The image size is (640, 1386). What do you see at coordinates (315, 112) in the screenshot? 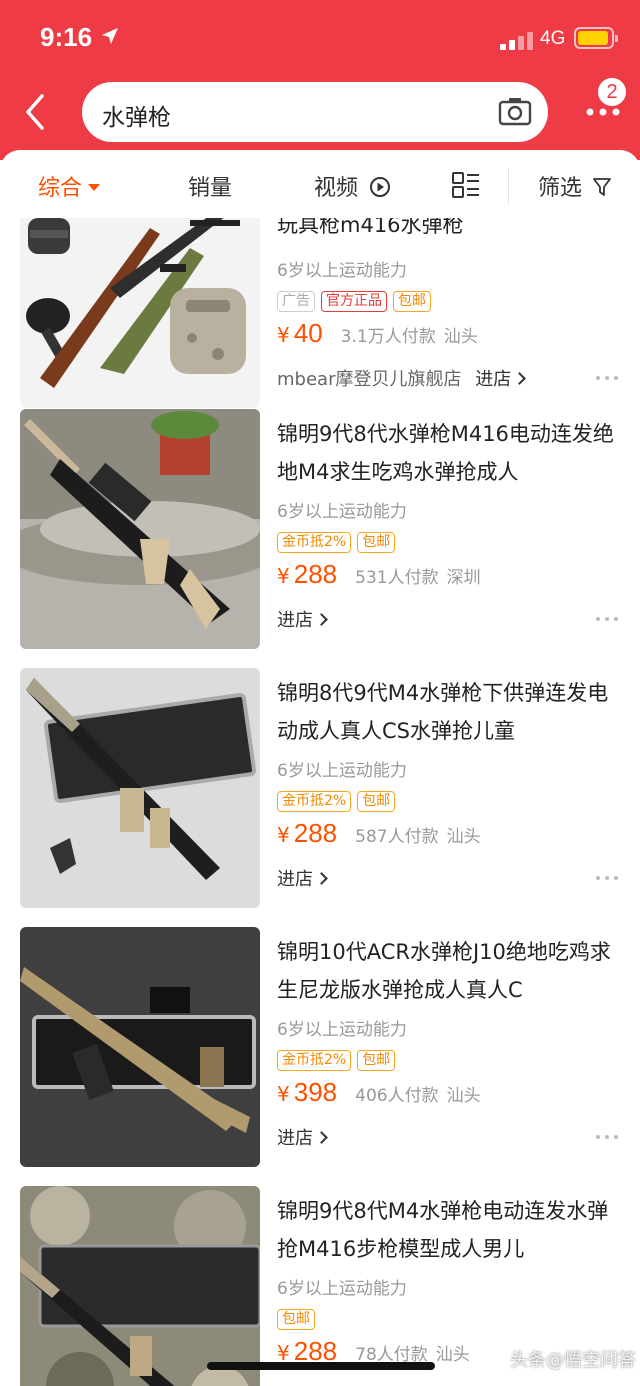
I see `search-box: 水弹枪` at bounding box center [315, 112].